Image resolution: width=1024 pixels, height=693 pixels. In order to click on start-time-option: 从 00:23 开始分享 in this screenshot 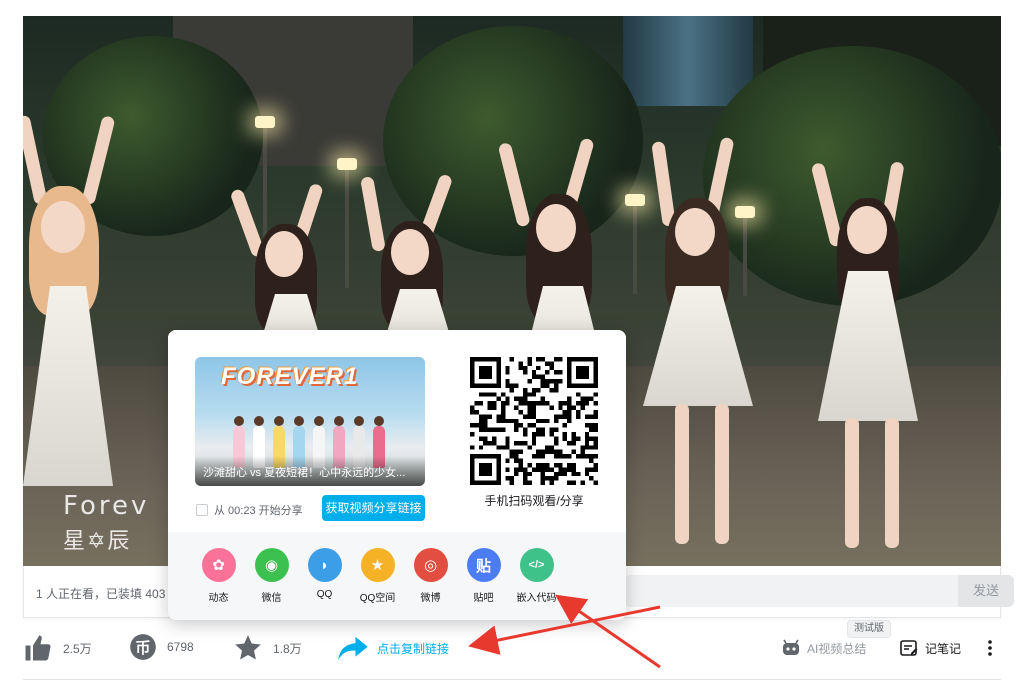, I will do `click(249, 510)`.